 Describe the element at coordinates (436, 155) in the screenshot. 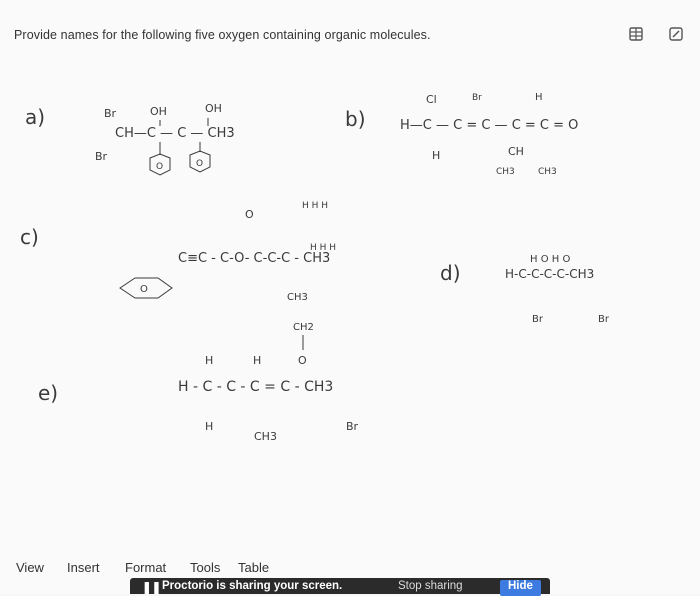

I see `b-h-bottom: H` at that location.